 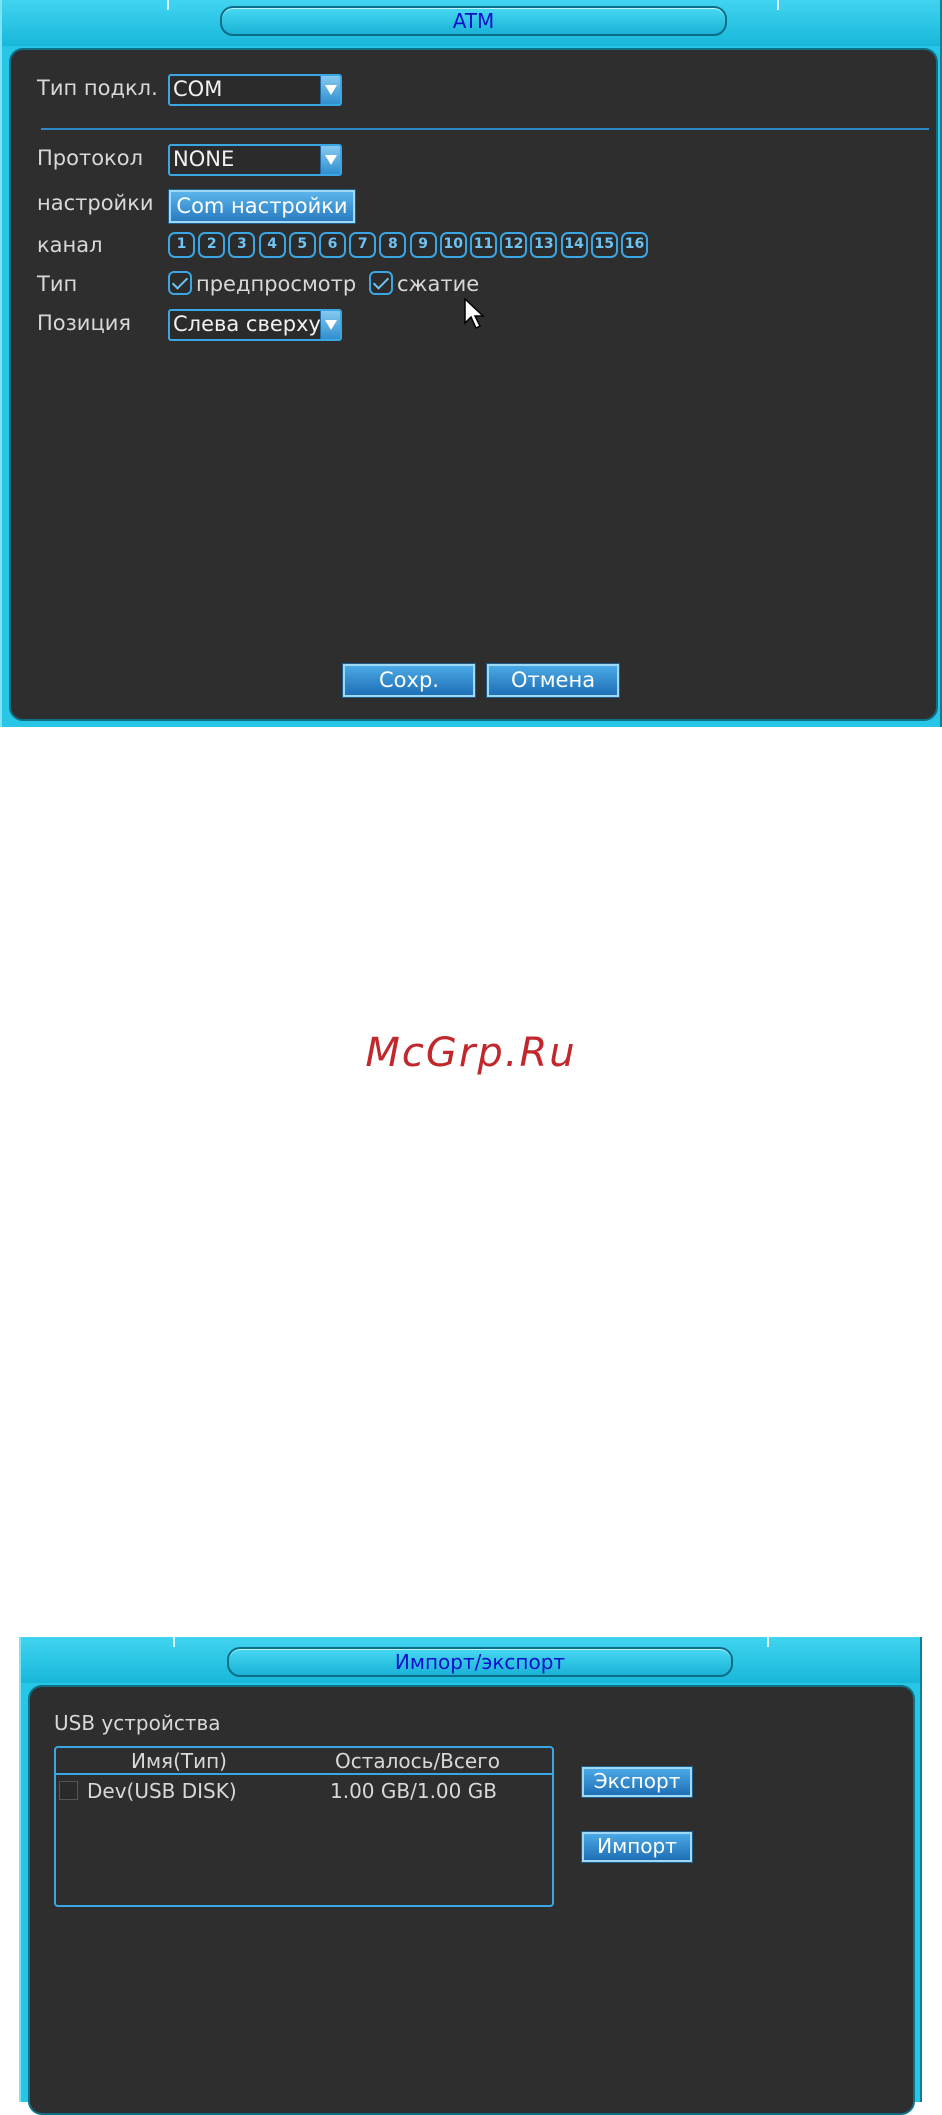 I want to click on conn-type-dropdown: COM, so click(x=255, y=90).